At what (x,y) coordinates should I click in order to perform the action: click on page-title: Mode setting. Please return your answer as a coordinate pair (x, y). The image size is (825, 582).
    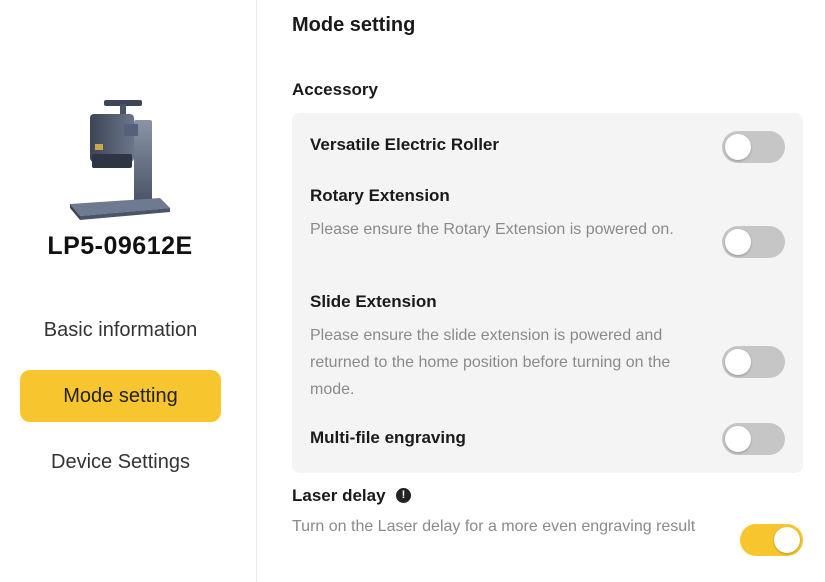
    Looking at the image, I should click on (354, 25).